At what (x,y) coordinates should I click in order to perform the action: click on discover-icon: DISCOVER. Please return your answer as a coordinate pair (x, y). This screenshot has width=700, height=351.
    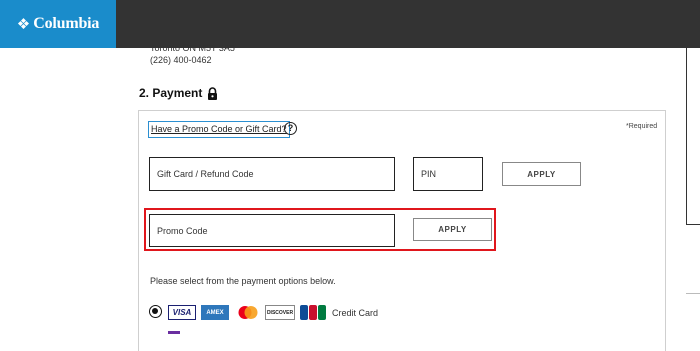
    Looking at the image, I should click on (280, 312).